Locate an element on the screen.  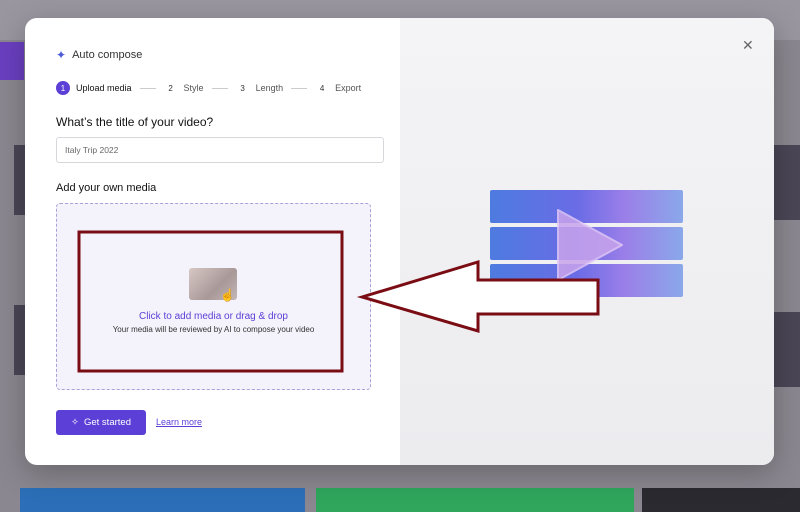
background-accent is located at coordinates (12, 61).